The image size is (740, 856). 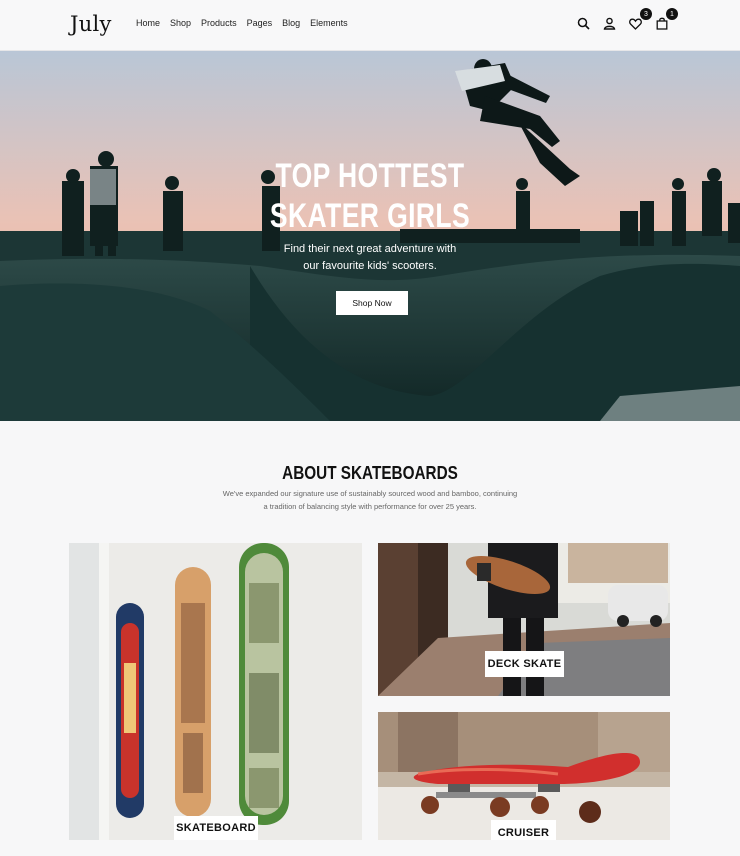 I want to click on nav-item-blog: Blog, so click(x=291, y=23).